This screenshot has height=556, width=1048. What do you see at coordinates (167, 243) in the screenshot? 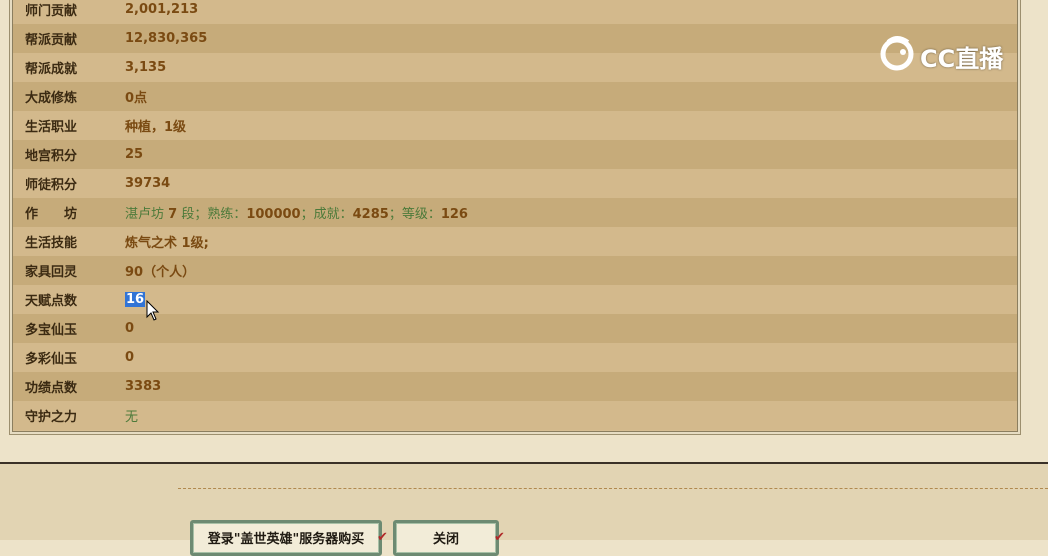
I see `stat-value: 炼气之术 1级;` at bounding box center [167, 243].